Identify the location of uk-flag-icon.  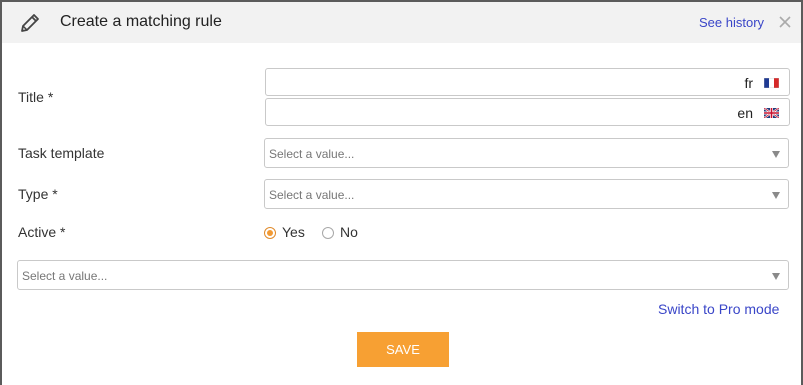
(771, 113).